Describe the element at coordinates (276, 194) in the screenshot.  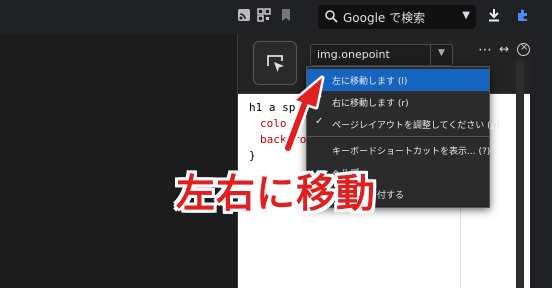
I see `annotation-label: 左右に移動` at that location.